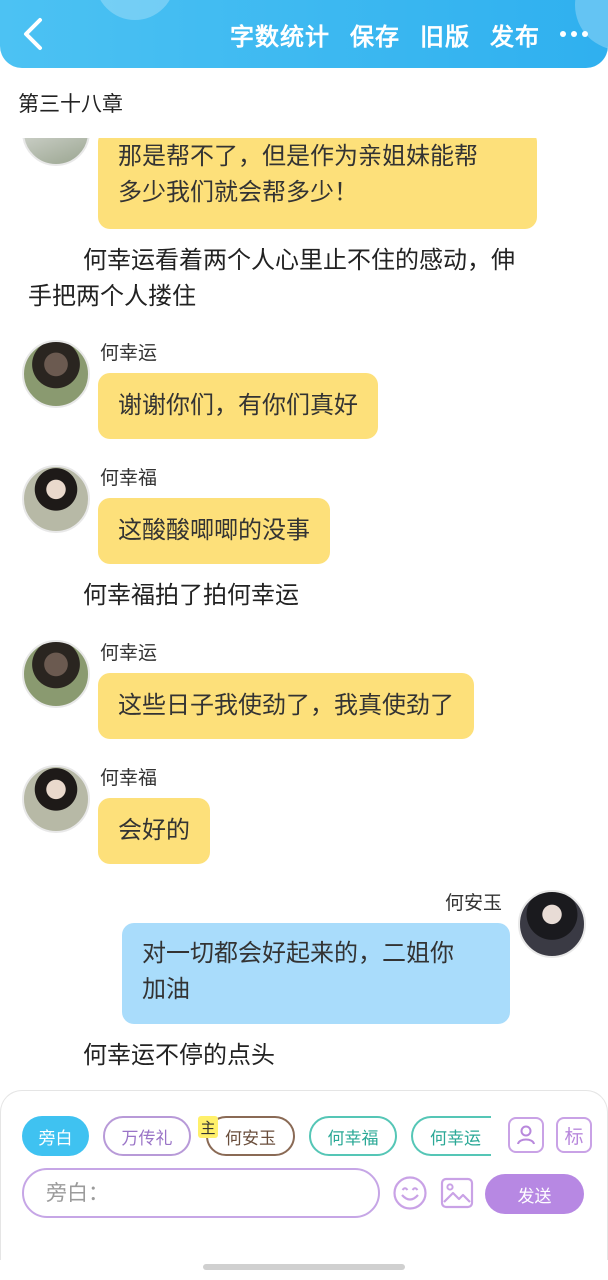  Describe the element at coordinates (304, 1267) in the screenshot. I see `home-indicator` at that location.